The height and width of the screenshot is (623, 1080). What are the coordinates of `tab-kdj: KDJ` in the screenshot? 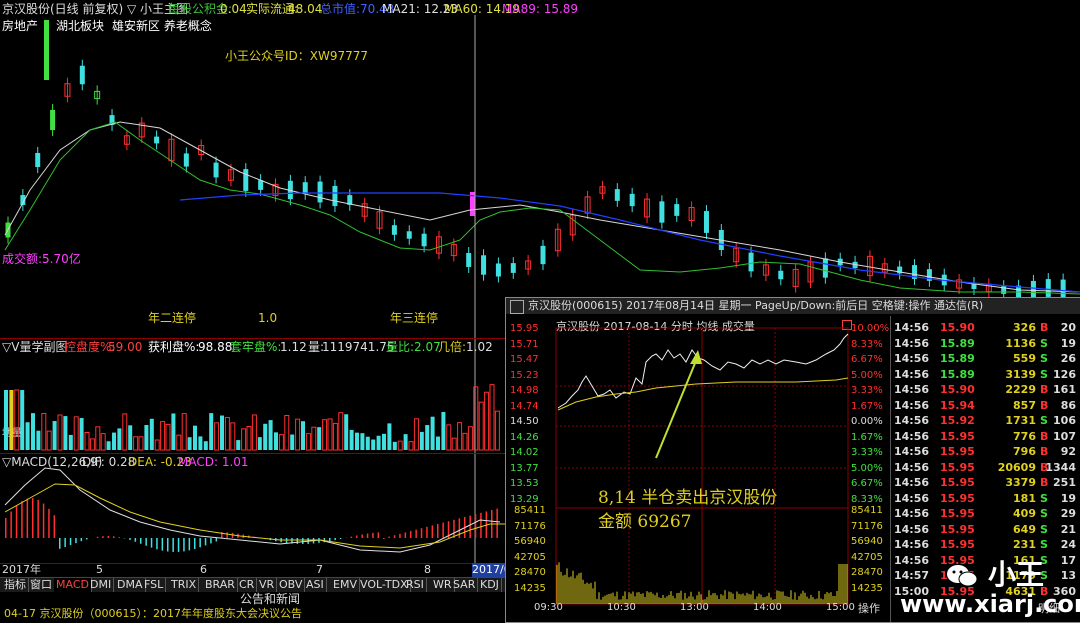 It's located at (490, 585).